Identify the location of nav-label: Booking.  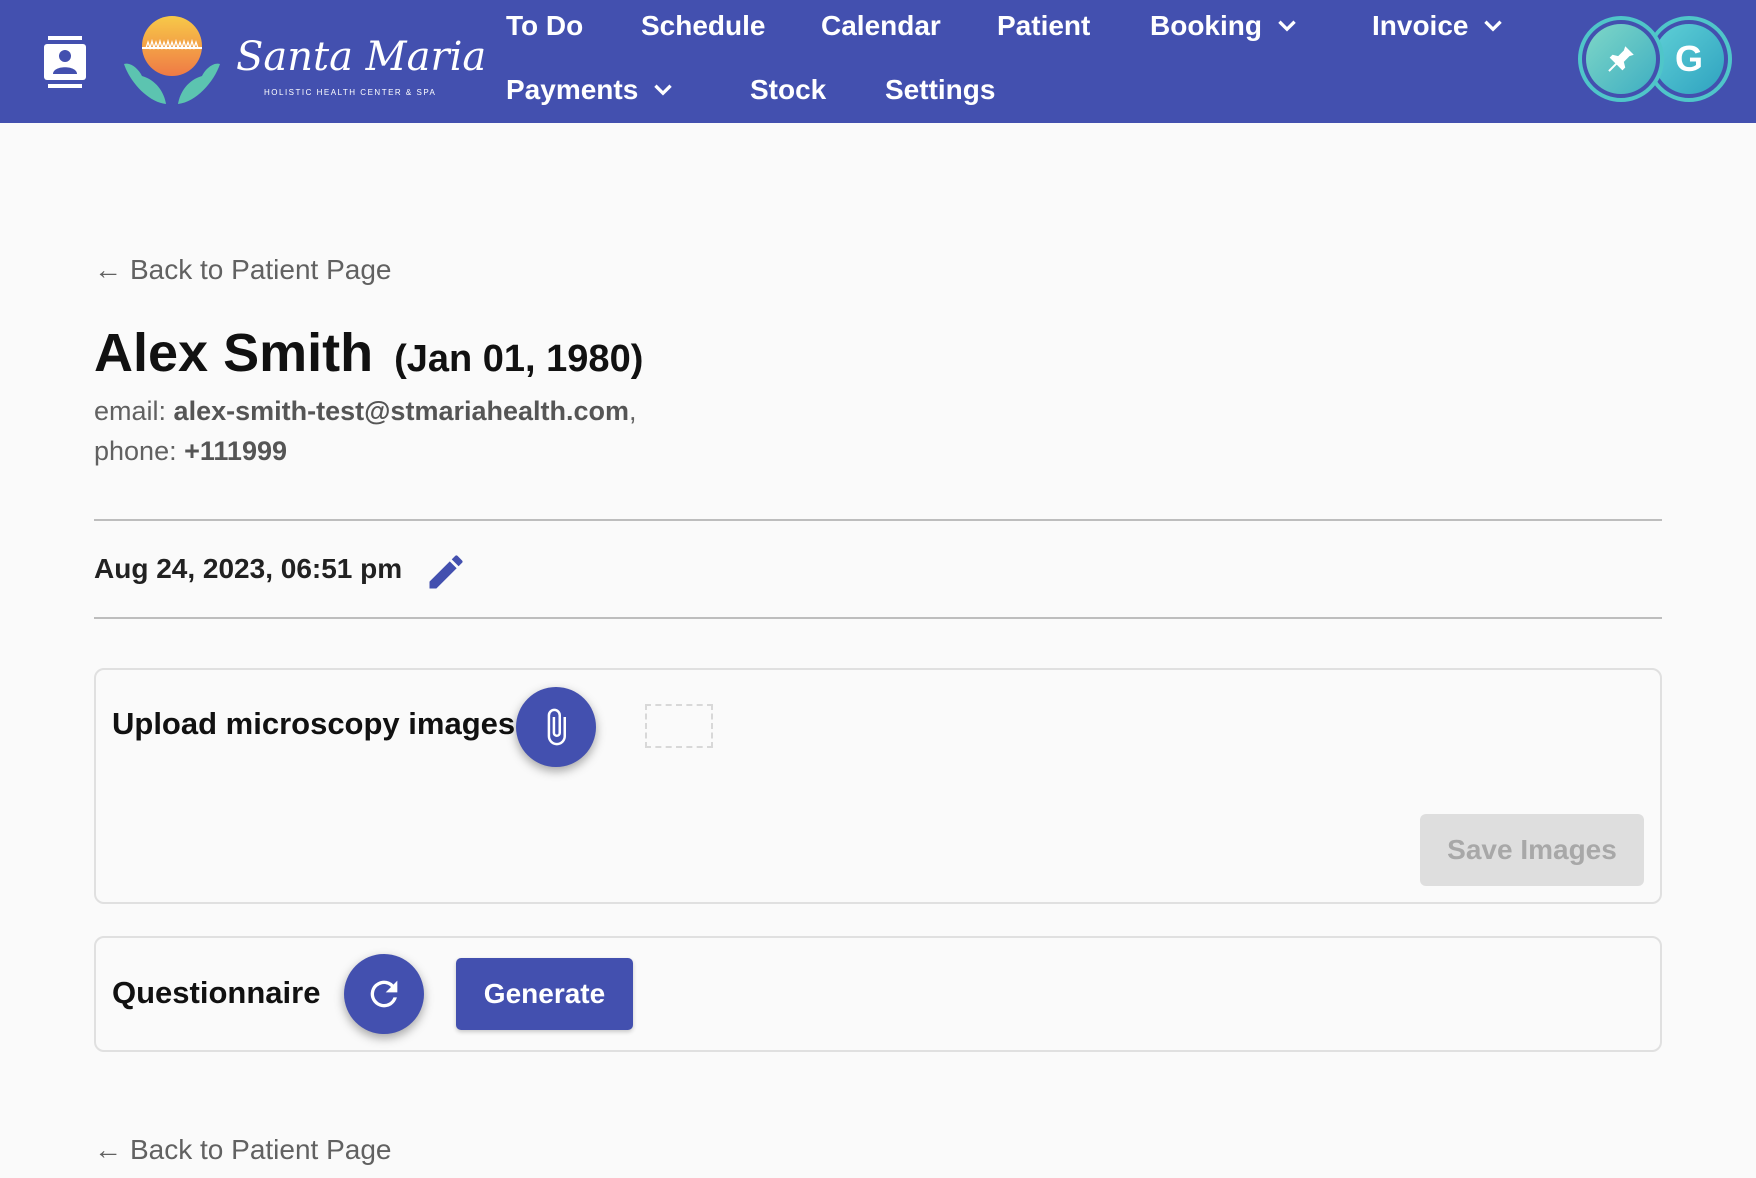
(1206, 25).